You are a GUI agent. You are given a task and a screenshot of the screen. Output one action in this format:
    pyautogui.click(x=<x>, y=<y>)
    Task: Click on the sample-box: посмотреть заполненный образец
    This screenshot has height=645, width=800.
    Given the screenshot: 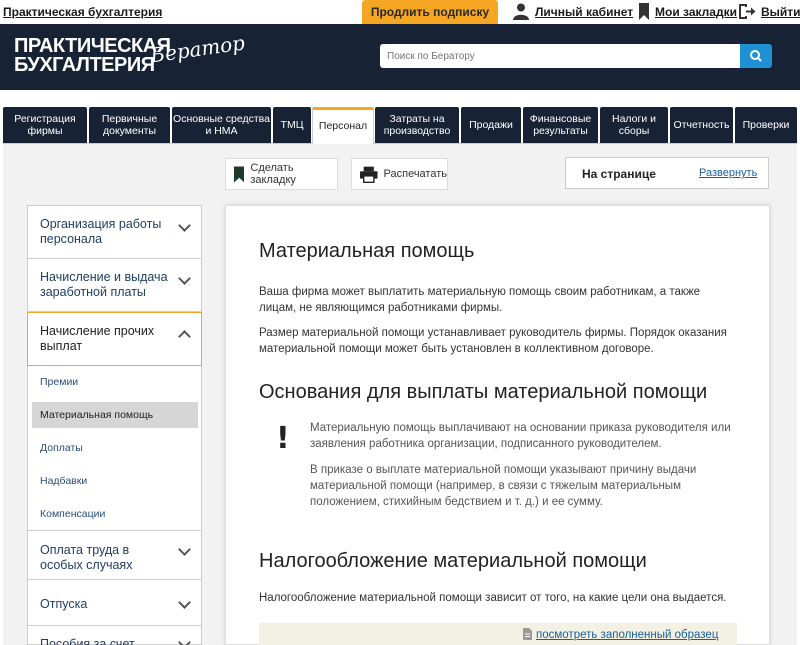 What is the action you would take?
    pyautogui.click(x=498, y=634)
    